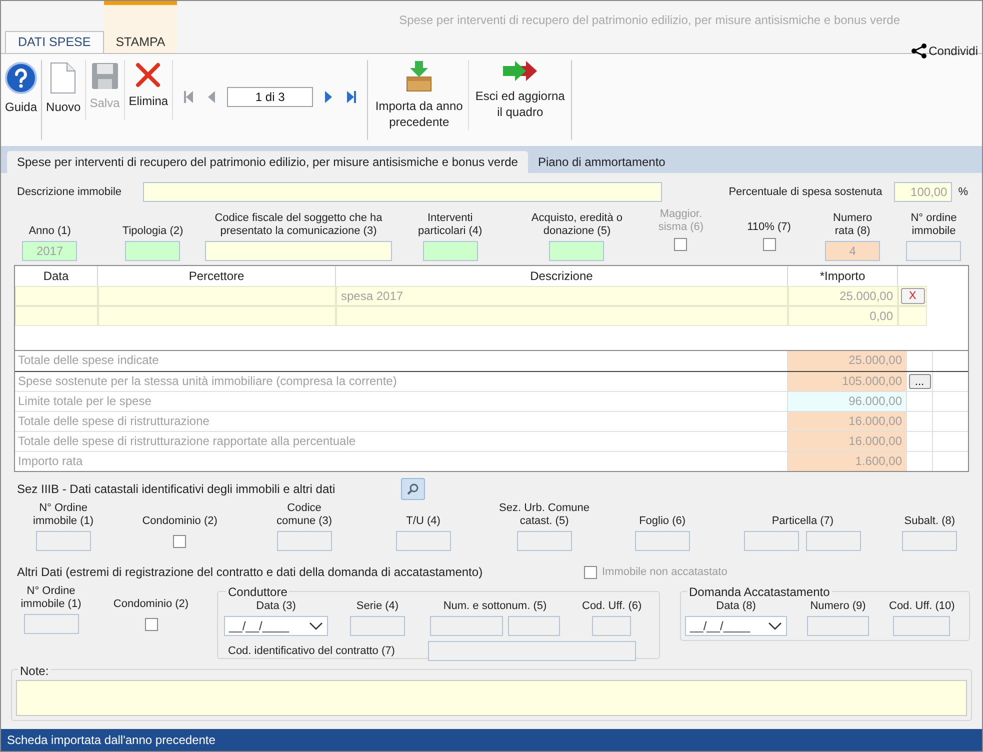 This screenshot has width=983, height=752. I want to click on field-label: Descrizione immobile, so click(70, 192).